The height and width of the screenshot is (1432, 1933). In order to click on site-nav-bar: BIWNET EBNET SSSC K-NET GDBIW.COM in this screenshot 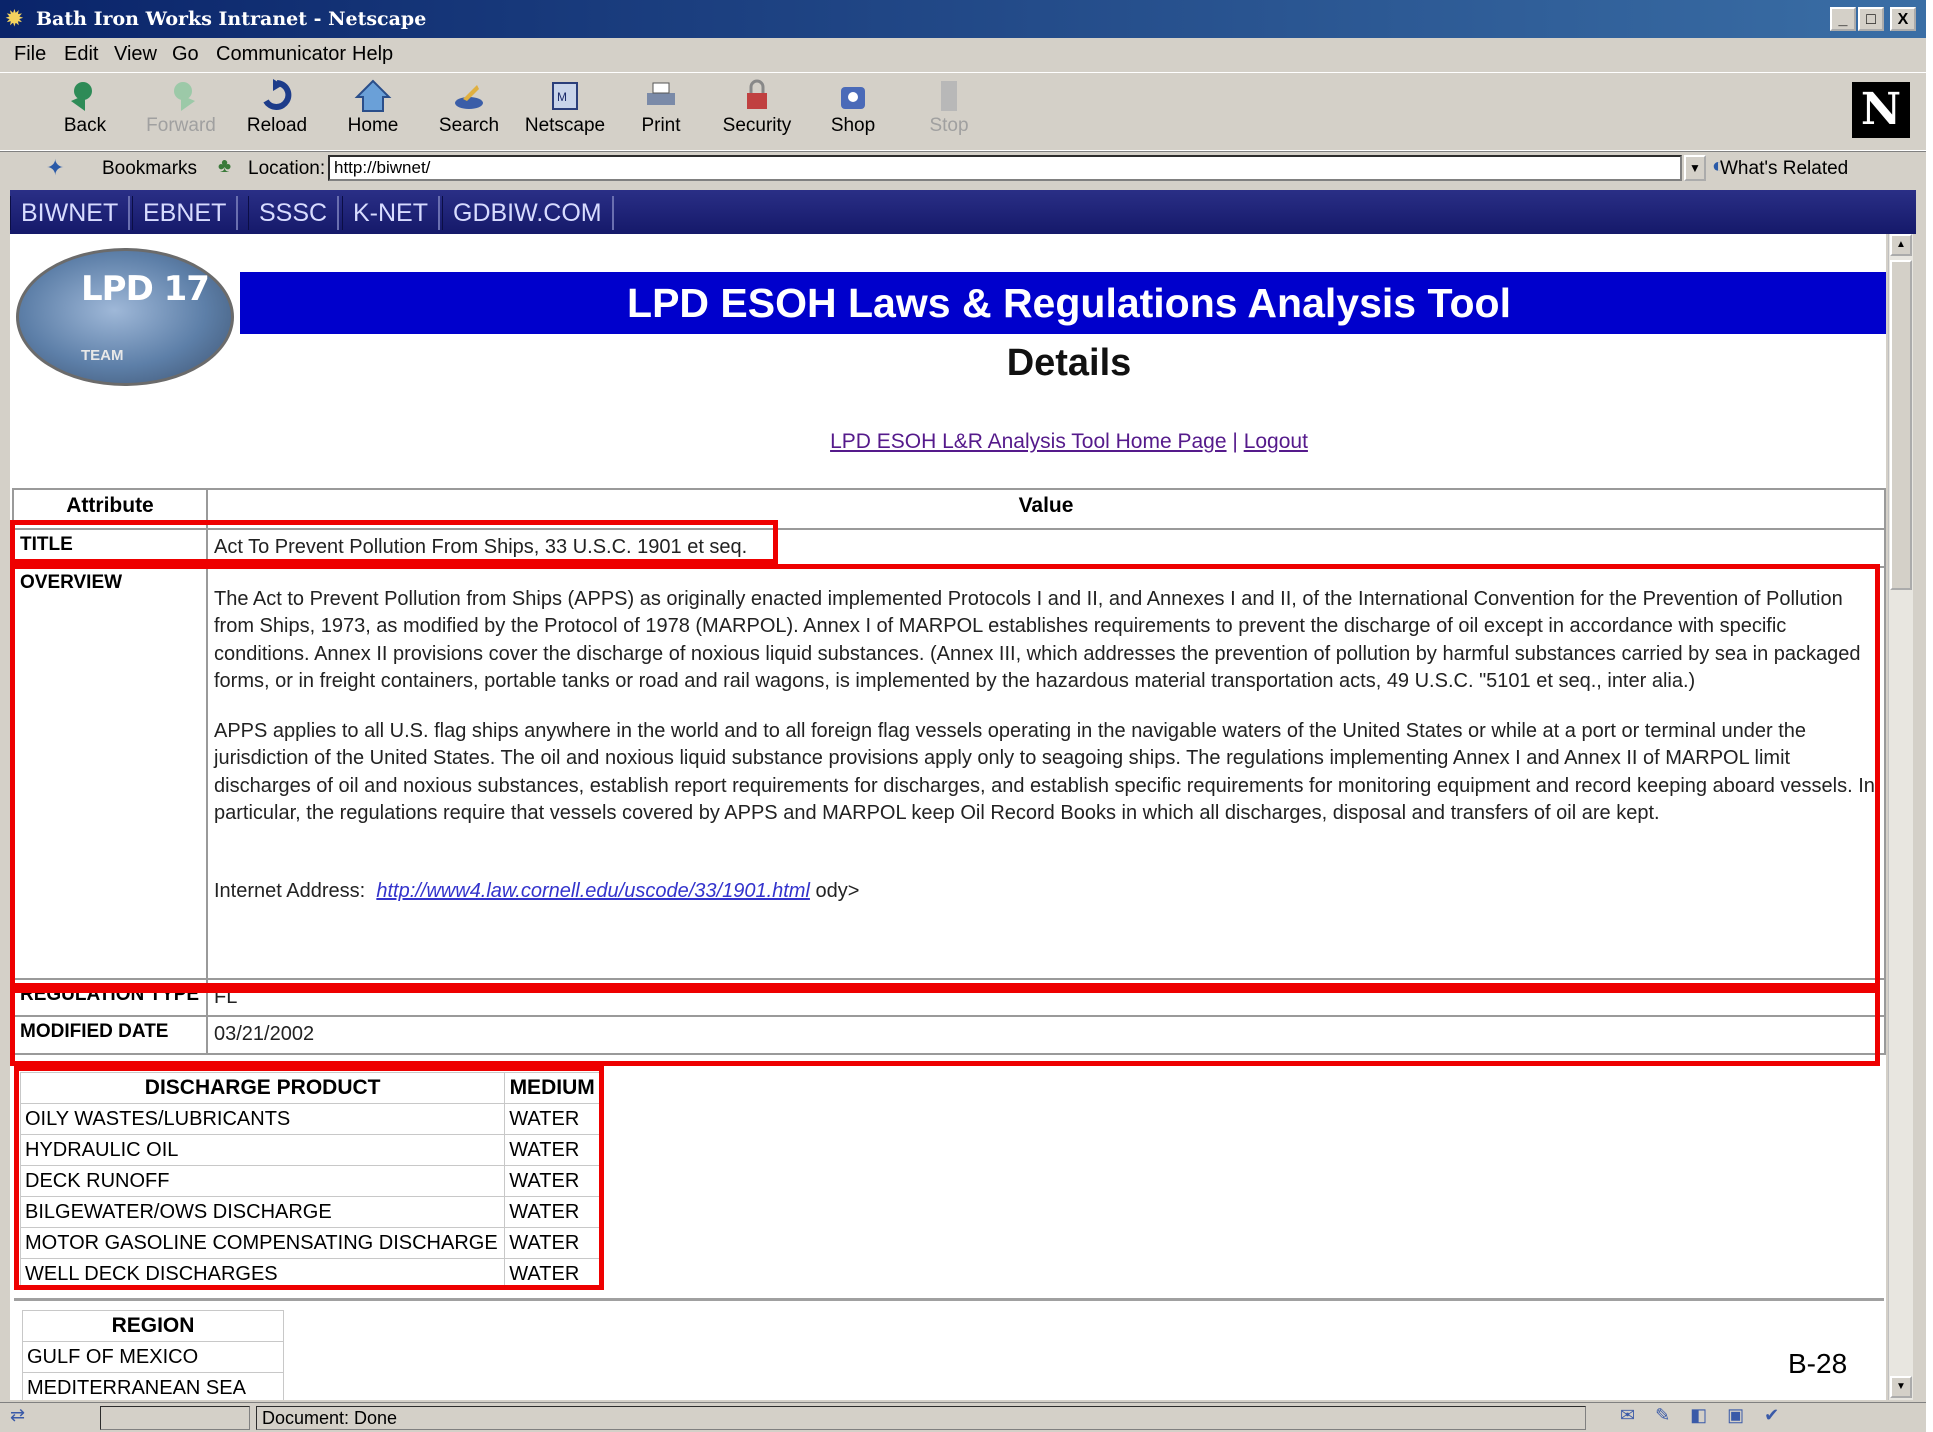, I will do `click(963, 212)`.